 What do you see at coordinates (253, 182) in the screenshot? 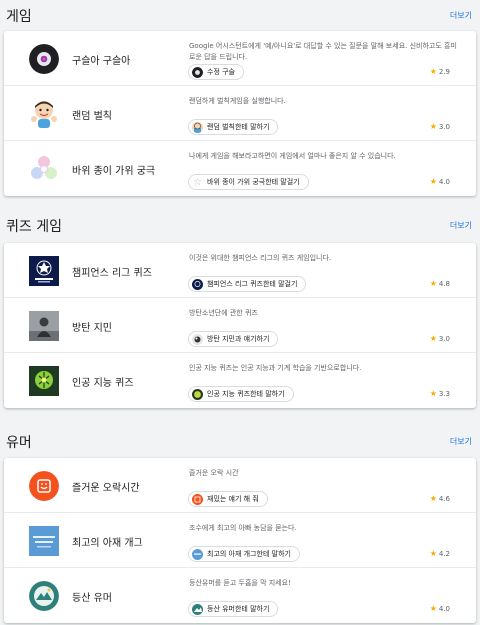
I see `chip-label: 바위 종이 가위 궁극한테 말걸기` at bounding box center [253, 182].